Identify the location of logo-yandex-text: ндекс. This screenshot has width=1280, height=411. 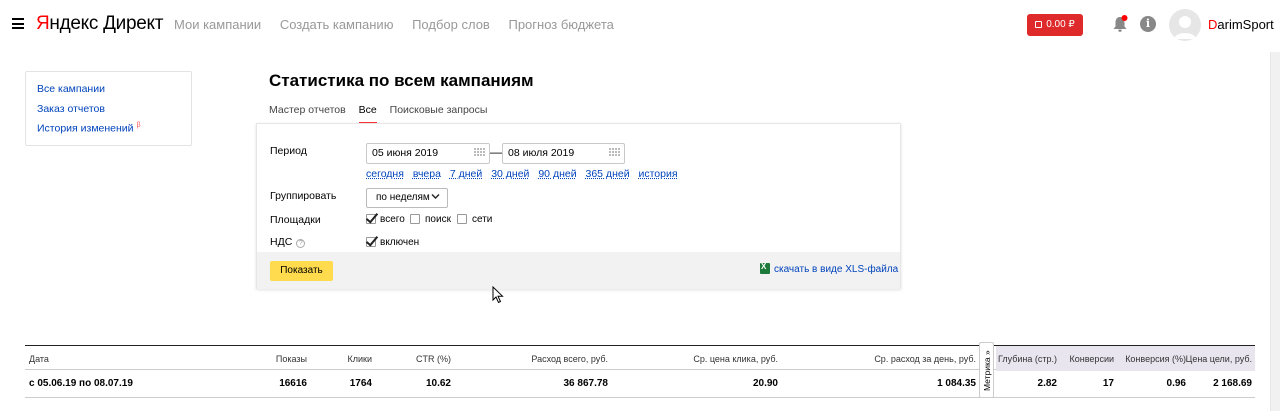
(74, 23).